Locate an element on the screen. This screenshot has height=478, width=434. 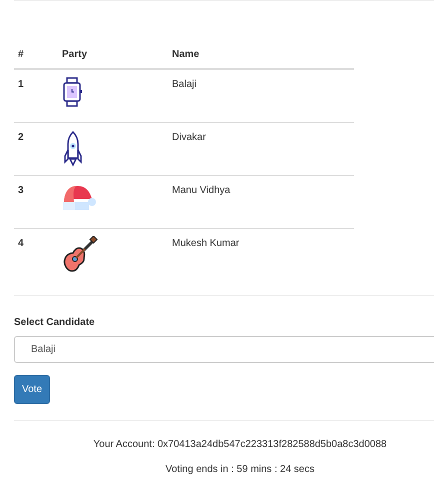
row-number: 1 is located at coordinates (21, 84).